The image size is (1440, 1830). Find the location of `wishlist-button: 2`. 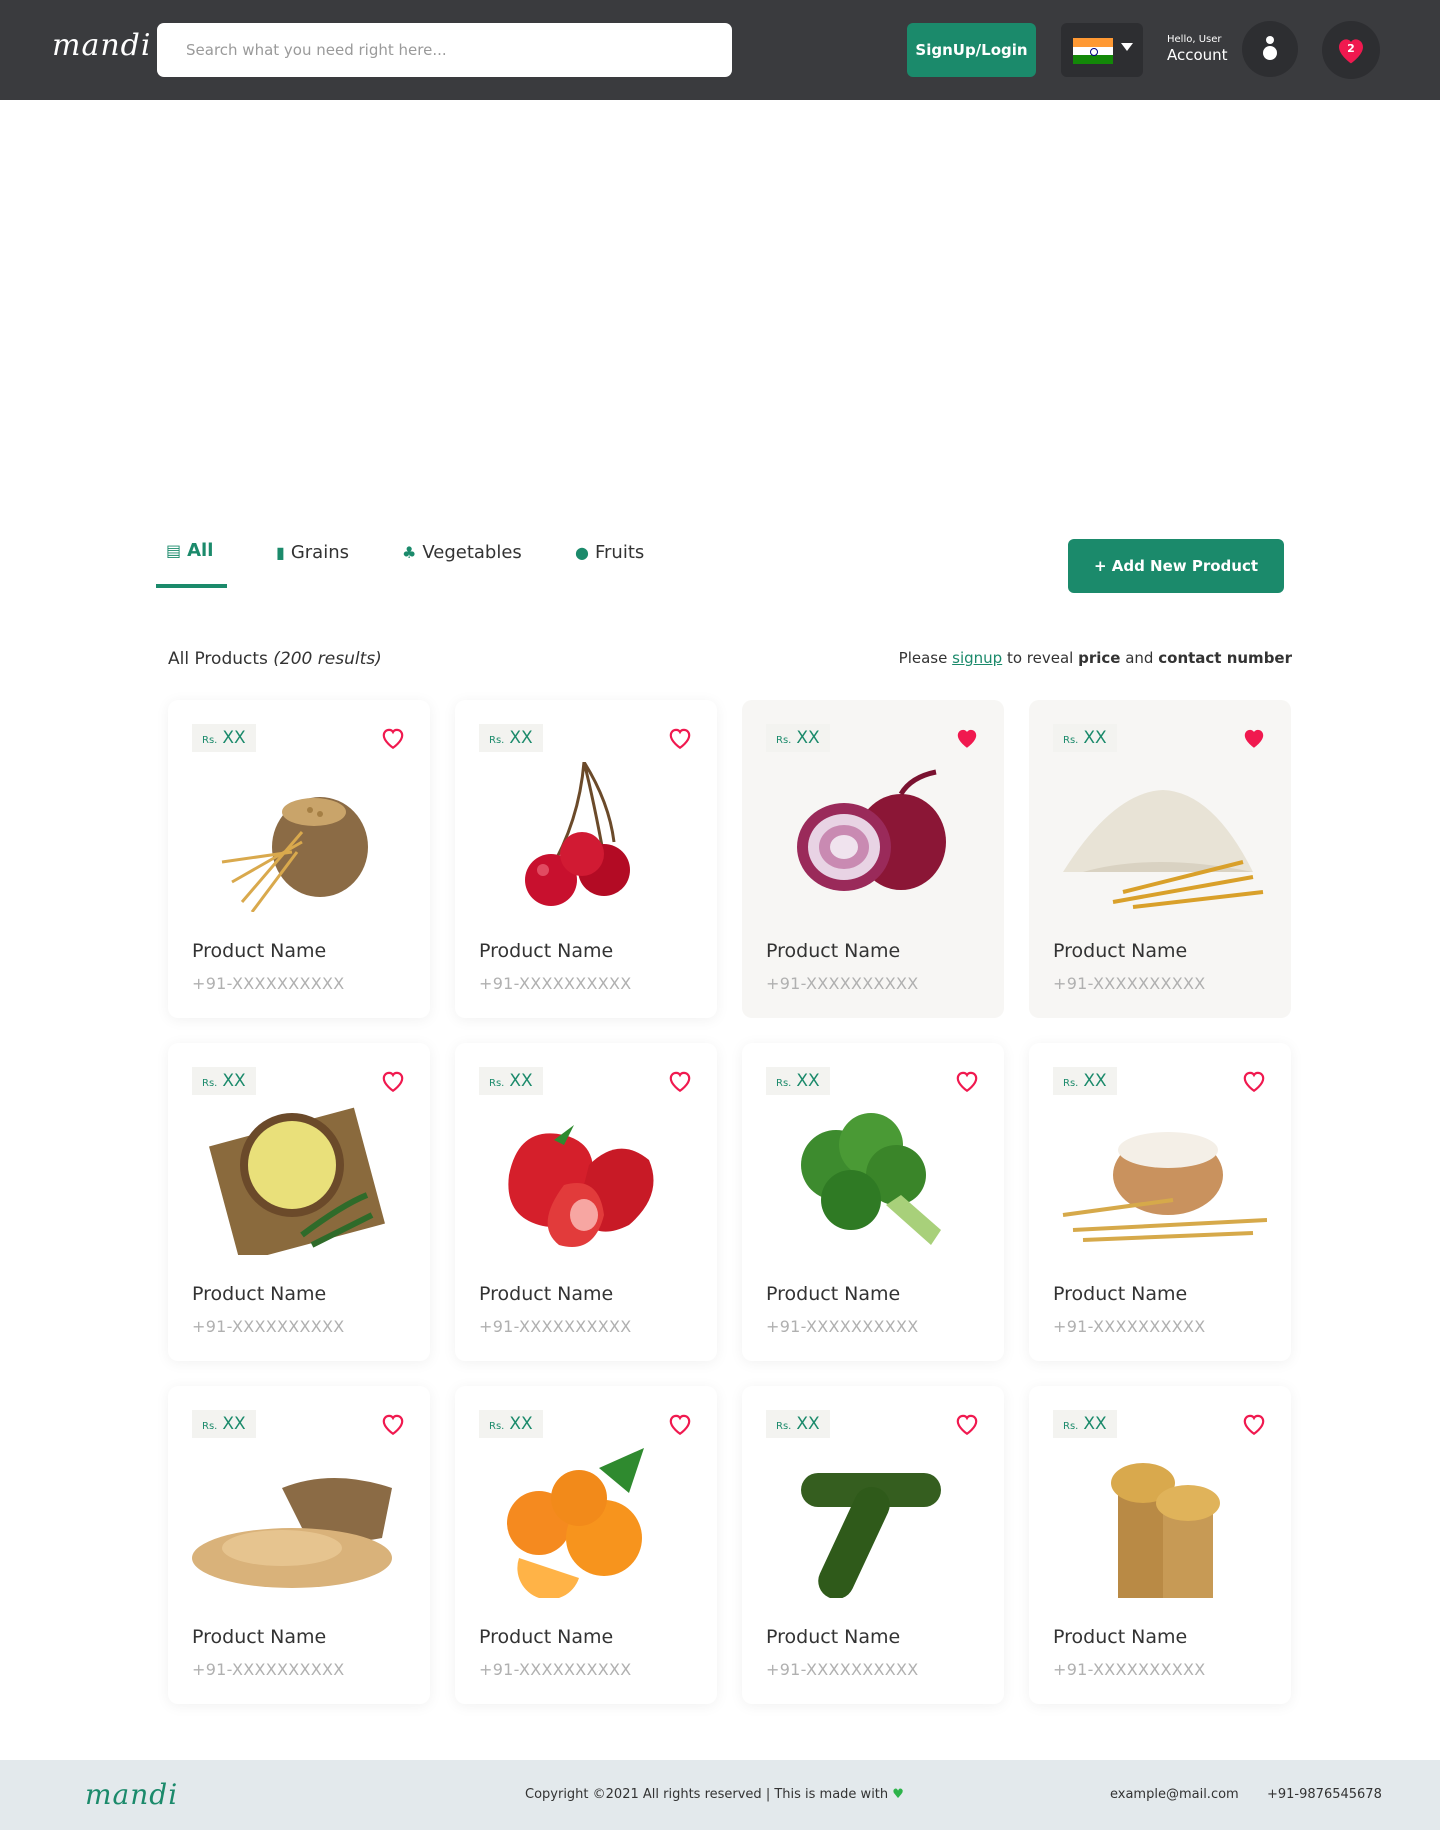

wishlist-button: 2 is located at coordinates (1351, 50).